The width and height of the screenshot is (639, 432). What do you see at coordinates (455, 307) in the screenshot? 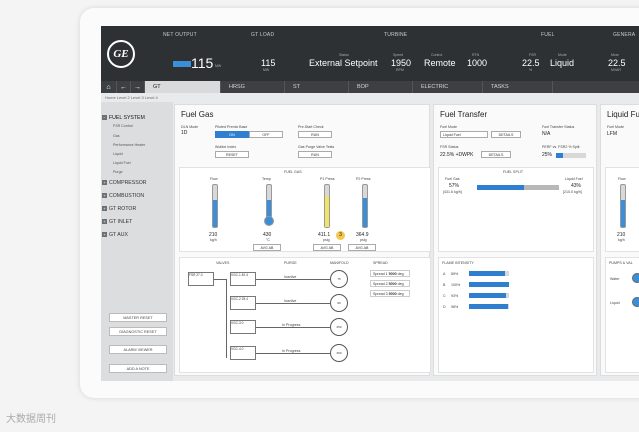
I see `flame-value: 98%` at bounding box center [455, 307].